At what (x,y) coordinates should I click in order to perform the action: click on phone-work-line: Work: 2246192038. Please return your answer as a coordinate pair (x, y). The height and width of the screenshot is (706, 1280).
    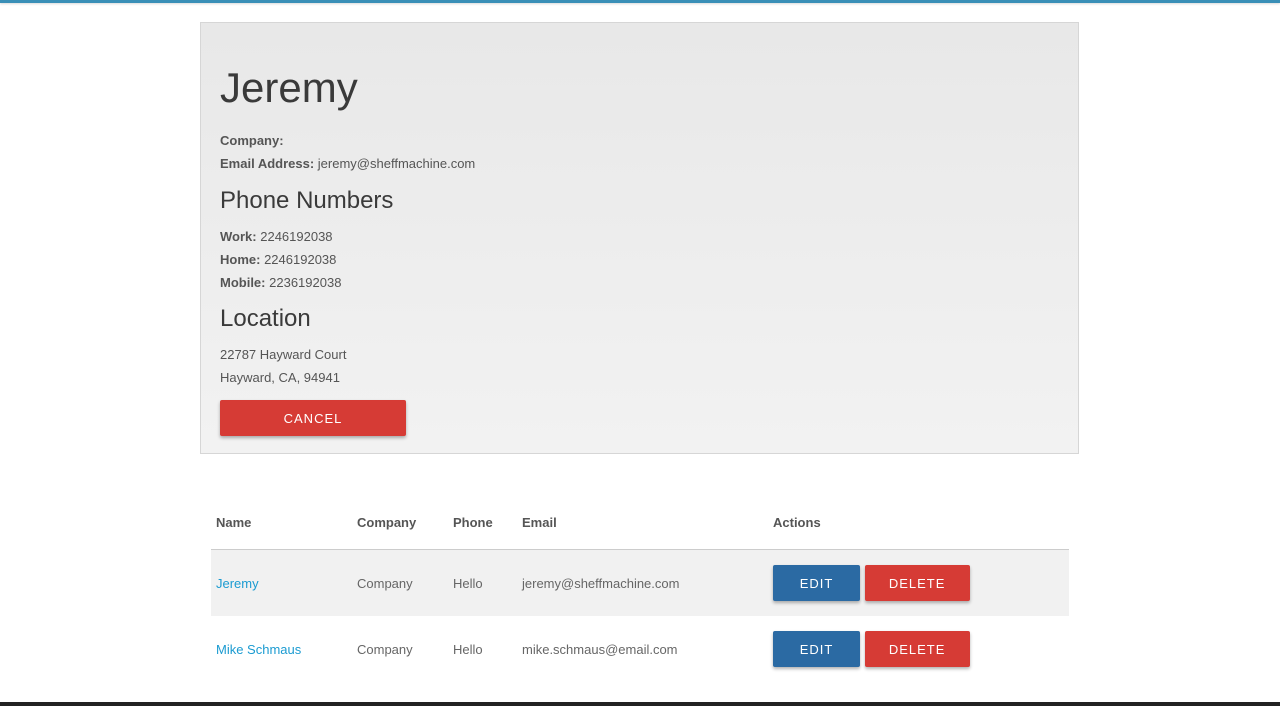
    Looking at the image, I should click on (276, 237).